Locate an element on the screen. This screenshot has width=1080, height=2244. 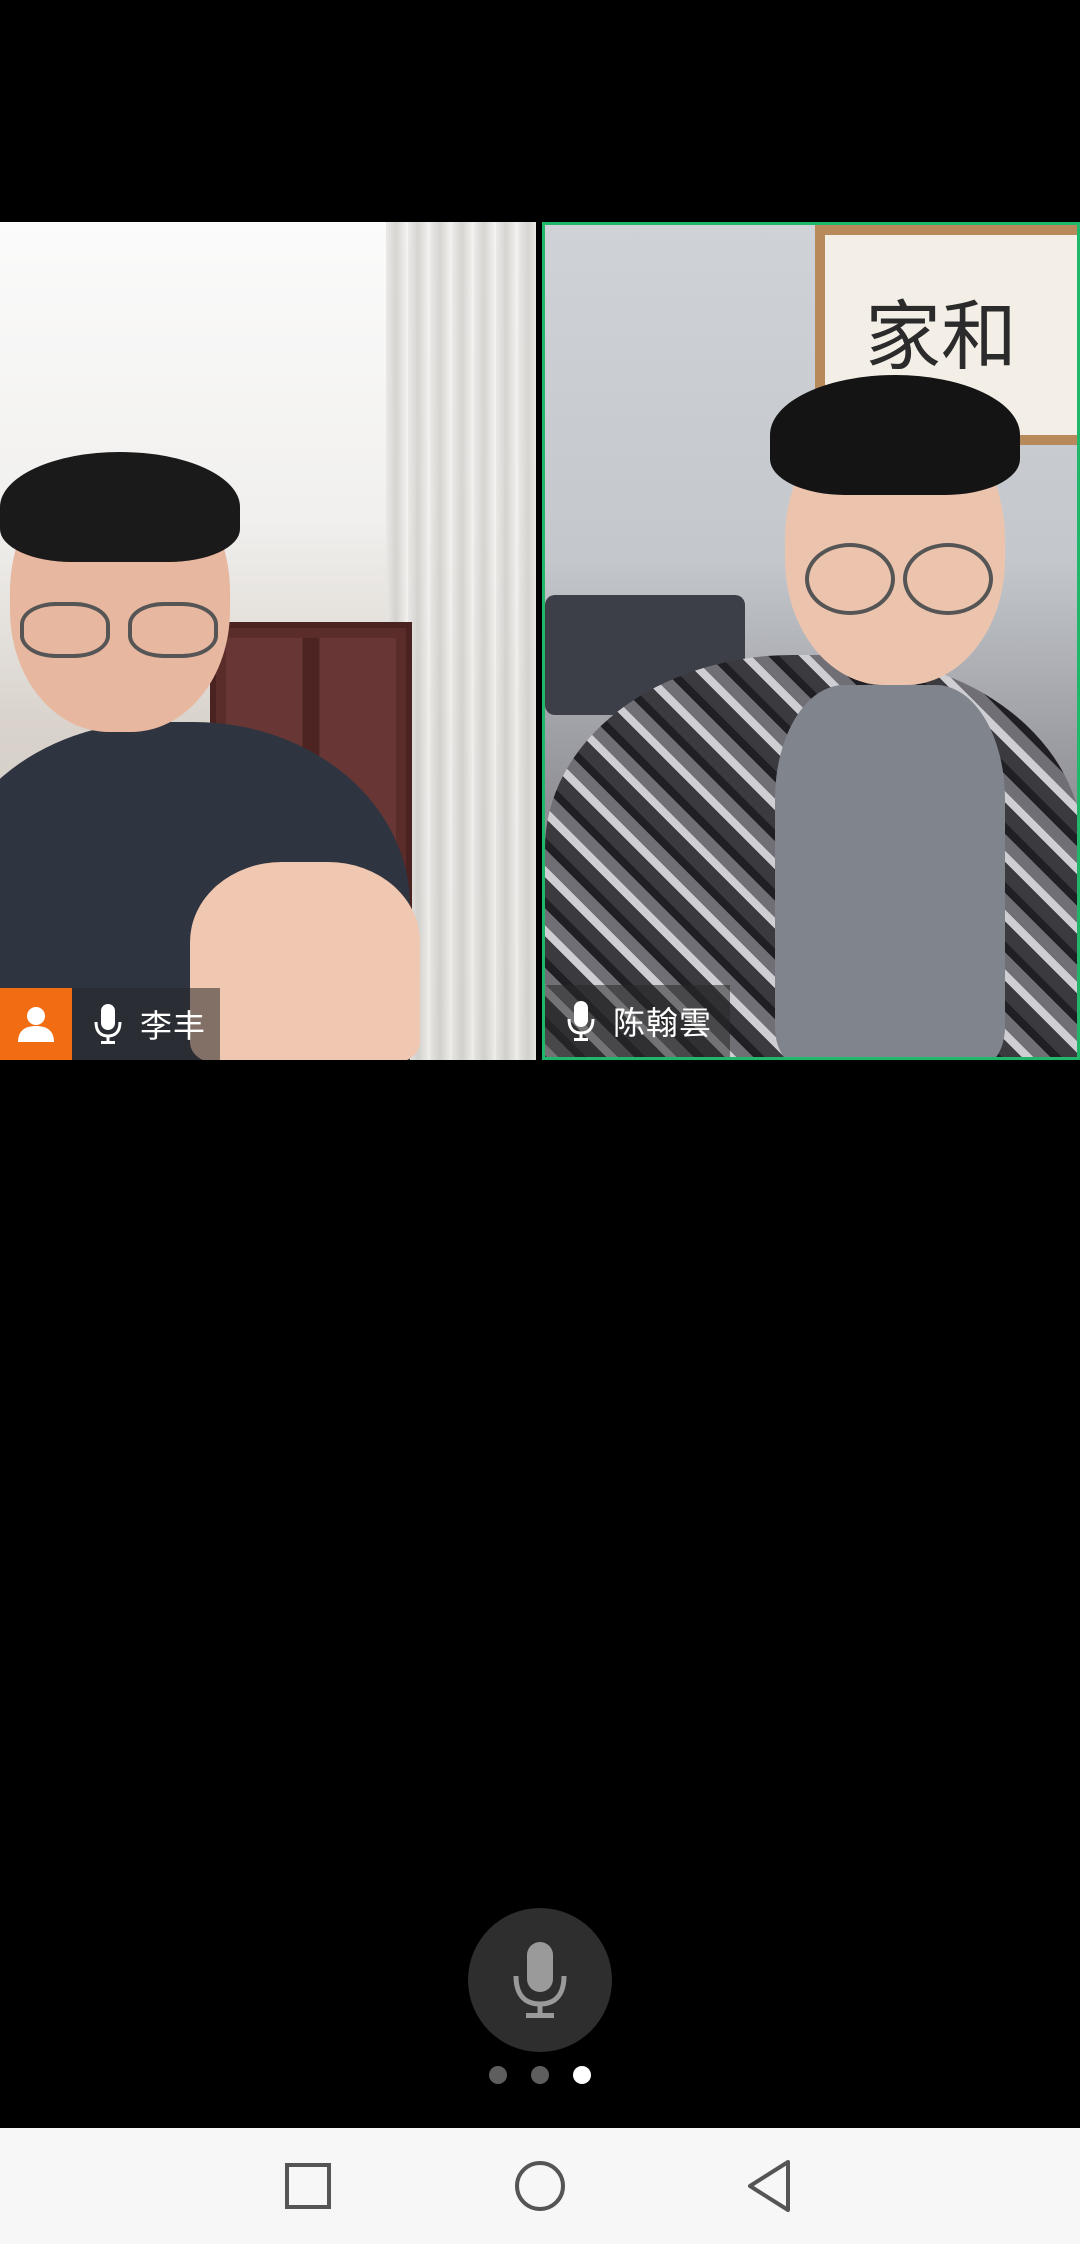
back-button is located at coordinates (770, 2186).